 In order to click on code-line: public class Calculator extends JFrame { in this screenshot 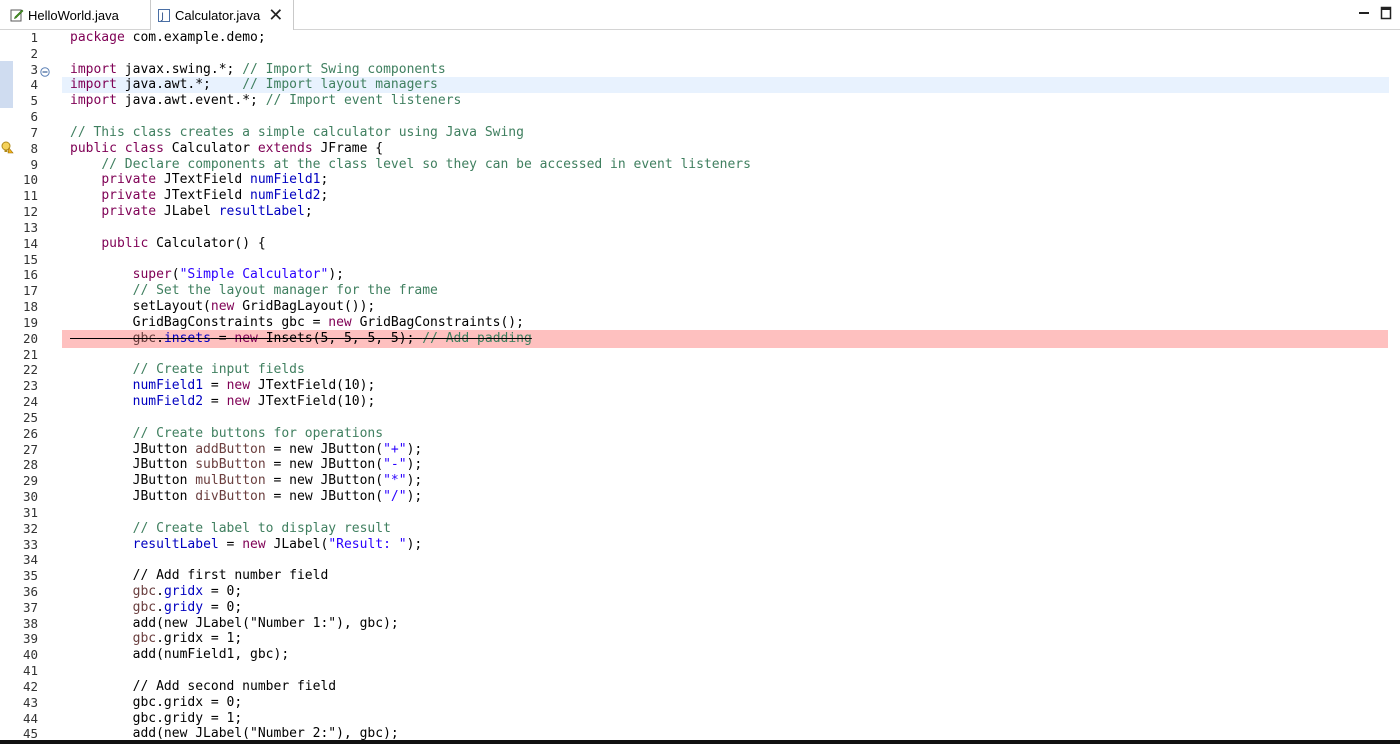, I will do `click(735, 149)`.